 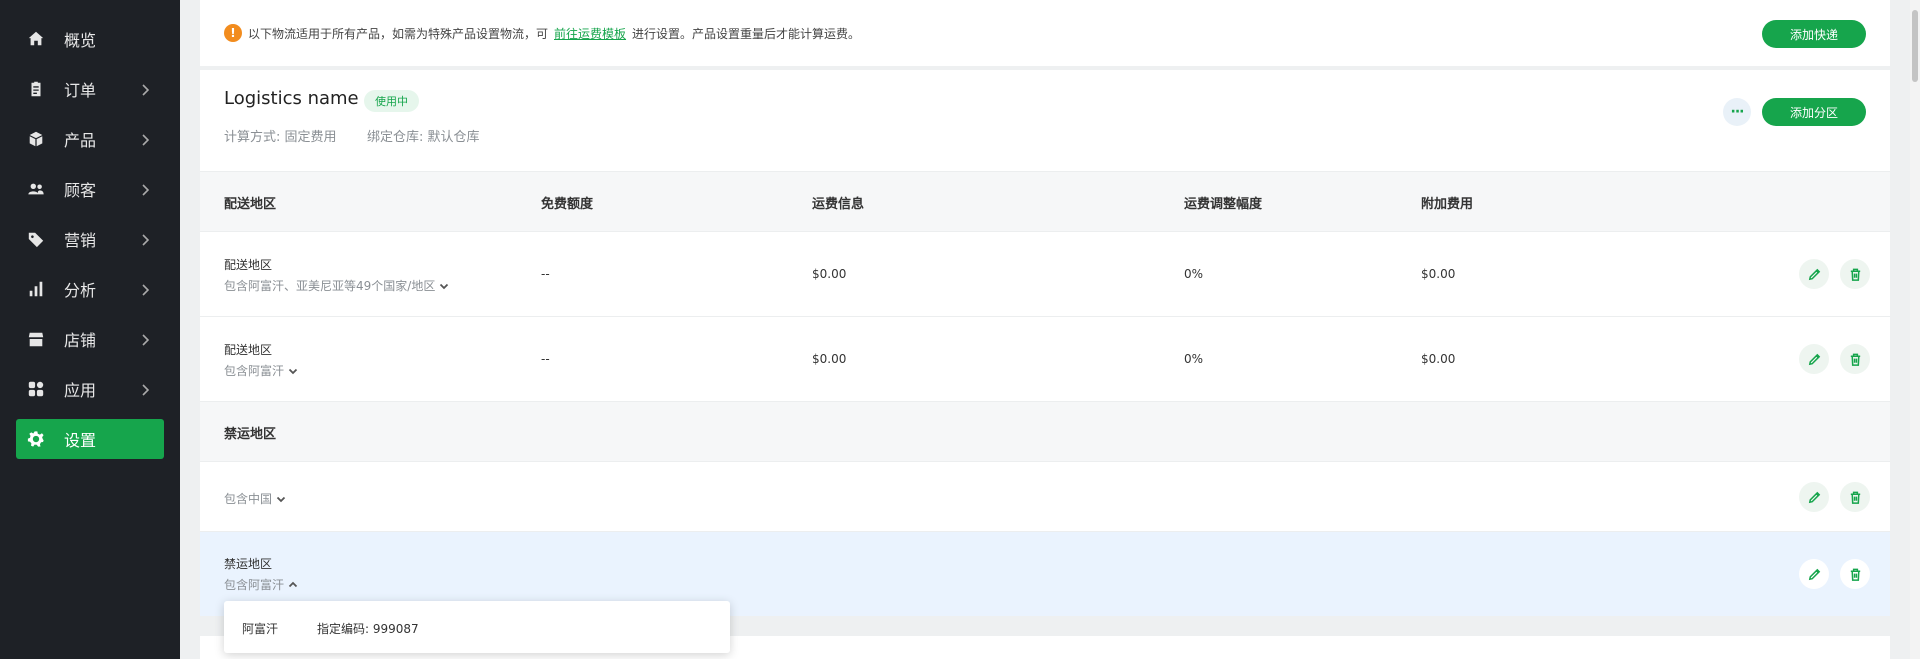 I want to click on zone-detail-toggle: 包含阿富汗、亚美尼亚等49个国家/地区, so click(x=336, y=285).